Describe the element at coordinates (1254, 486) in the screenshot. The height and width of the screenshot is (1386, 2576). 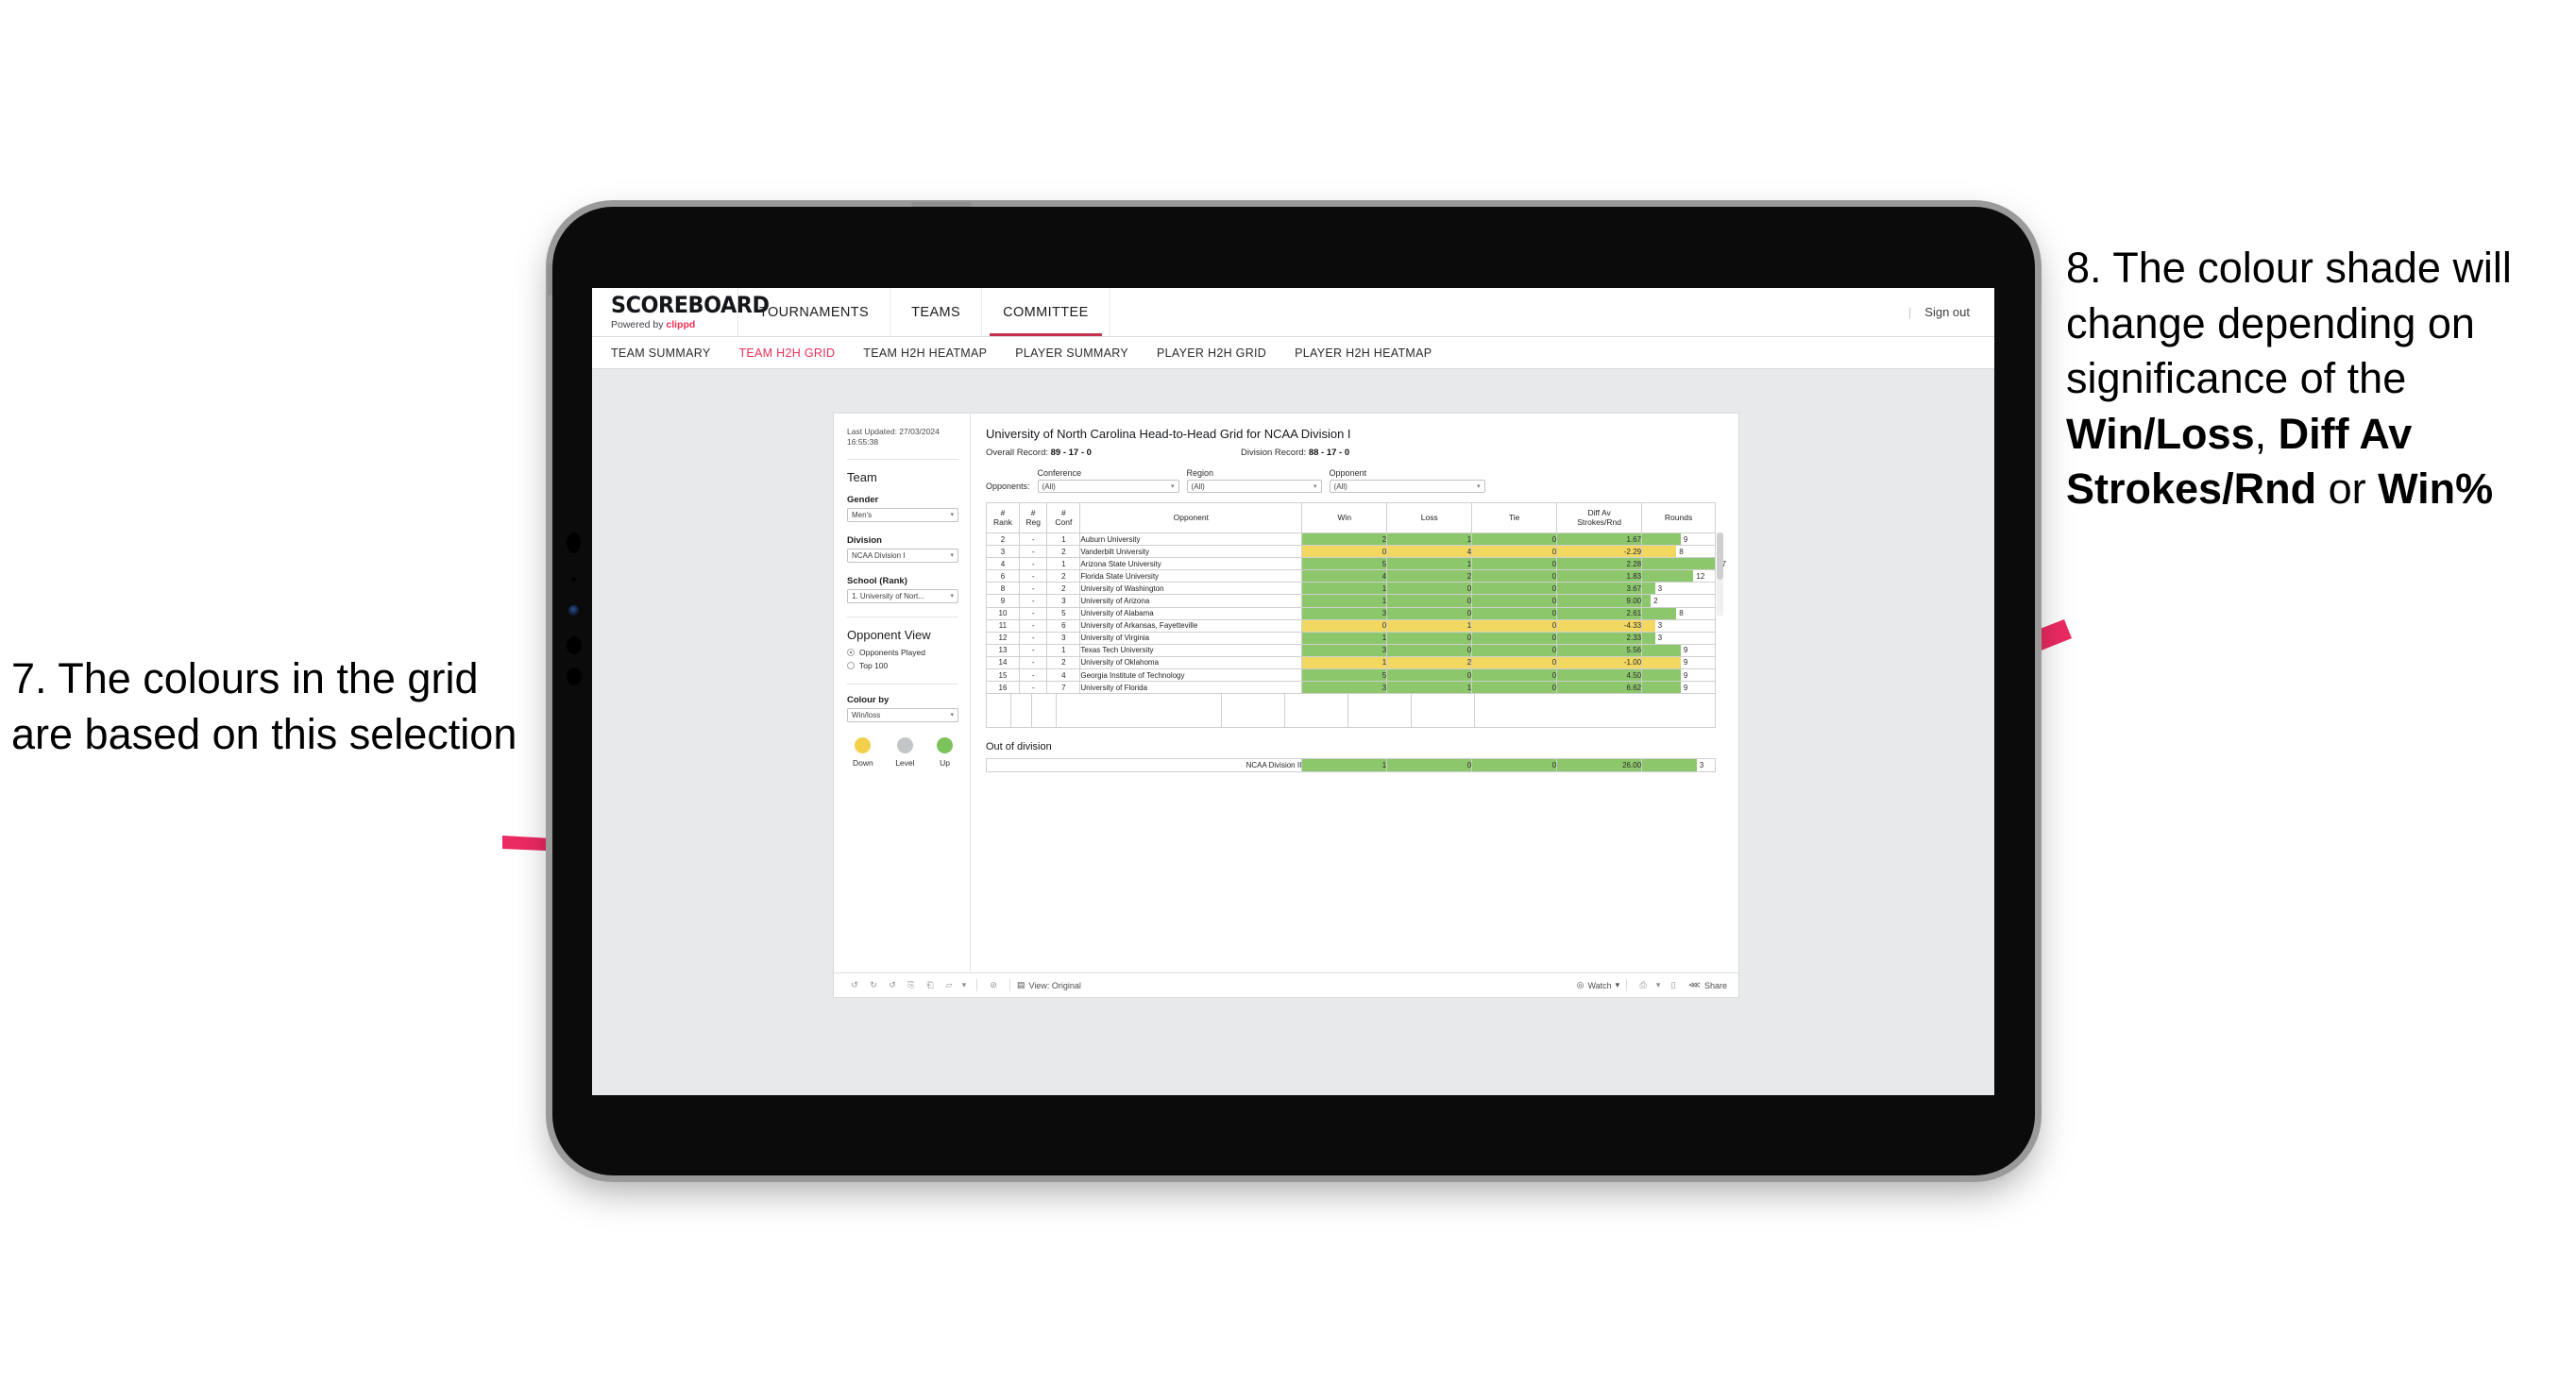
I see `region-select: (All) ▾` at that location.